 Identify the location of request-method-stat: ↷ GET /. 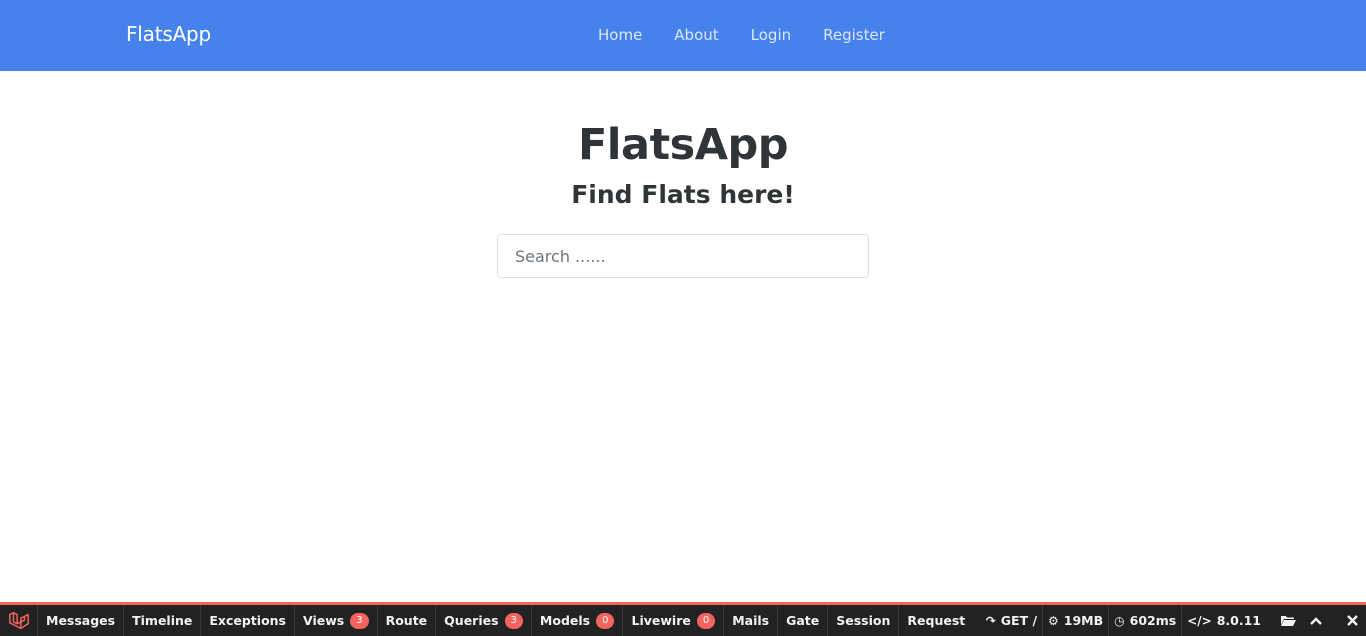
(1011, 620).